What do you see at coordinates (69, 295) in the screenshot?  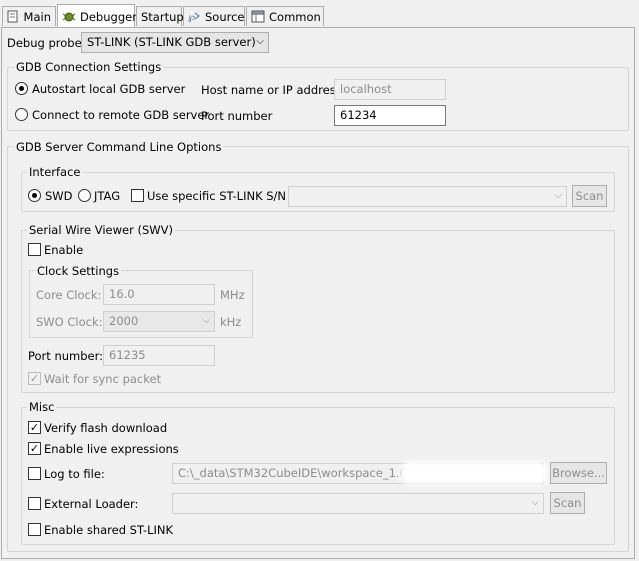 I see `core-clock-label: Core Clock:` at bounding box center [69, 295].